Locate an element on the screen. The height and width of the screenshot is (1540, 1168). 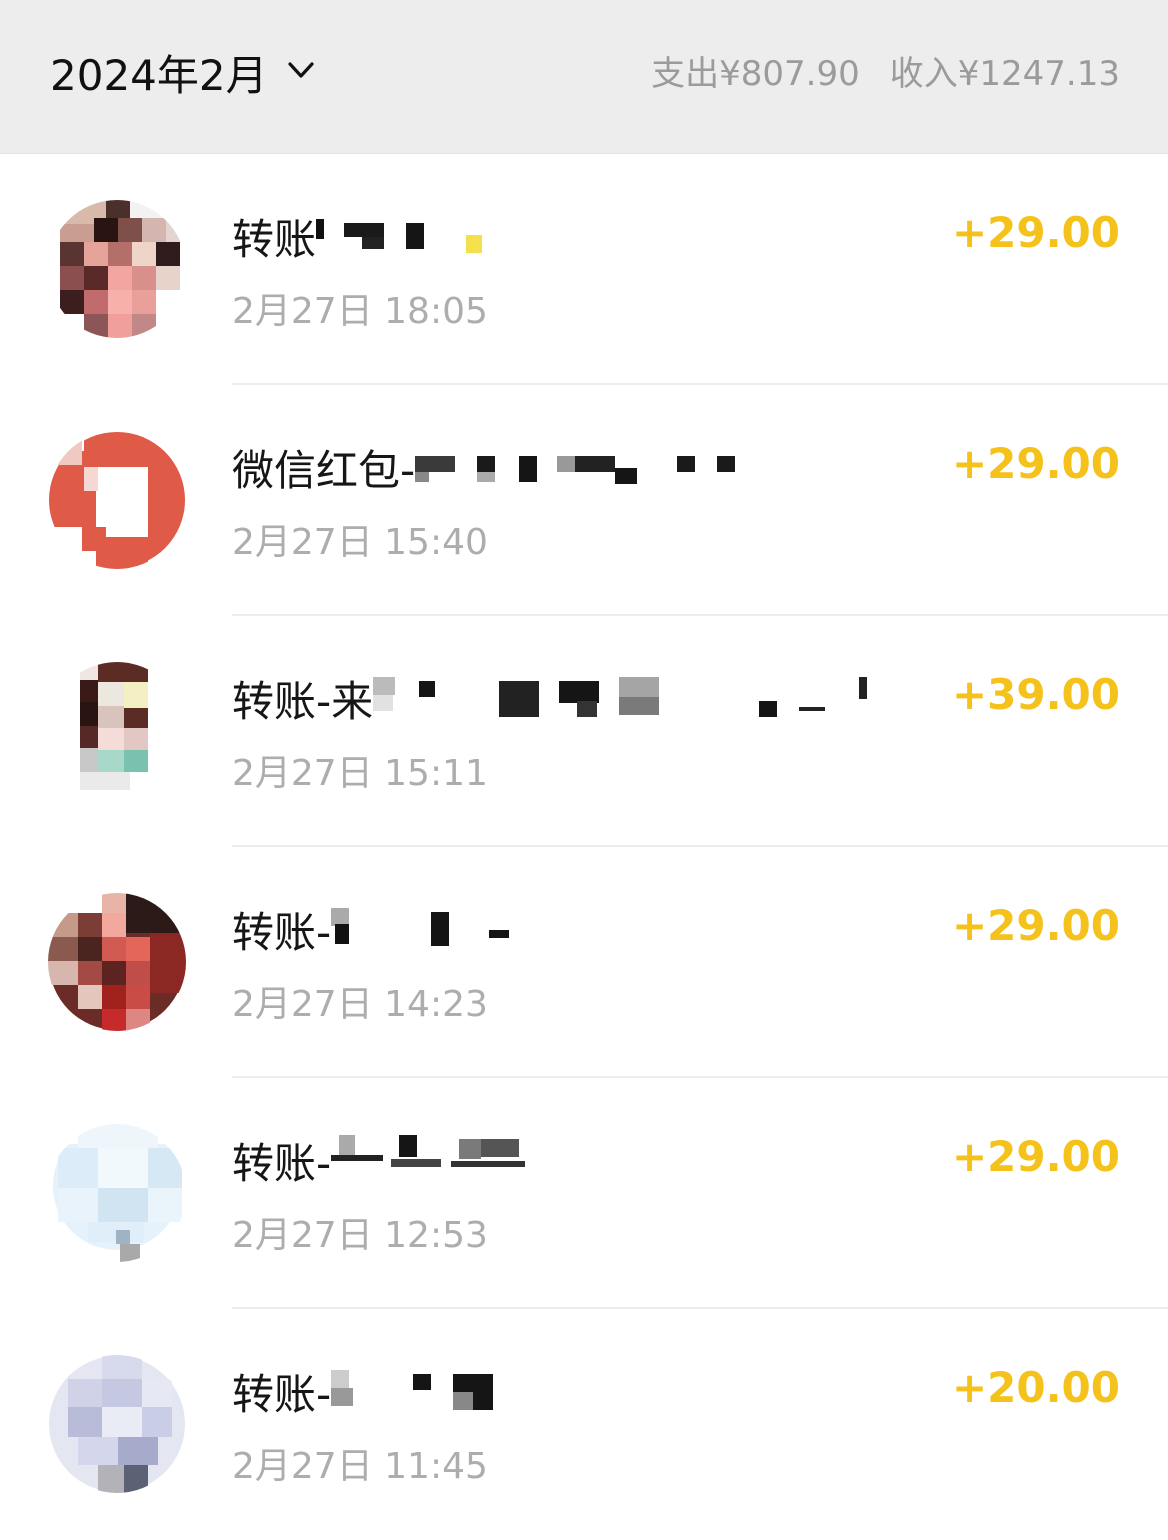
transaction-title: 转账-来 is located at coordinates (303, 701).